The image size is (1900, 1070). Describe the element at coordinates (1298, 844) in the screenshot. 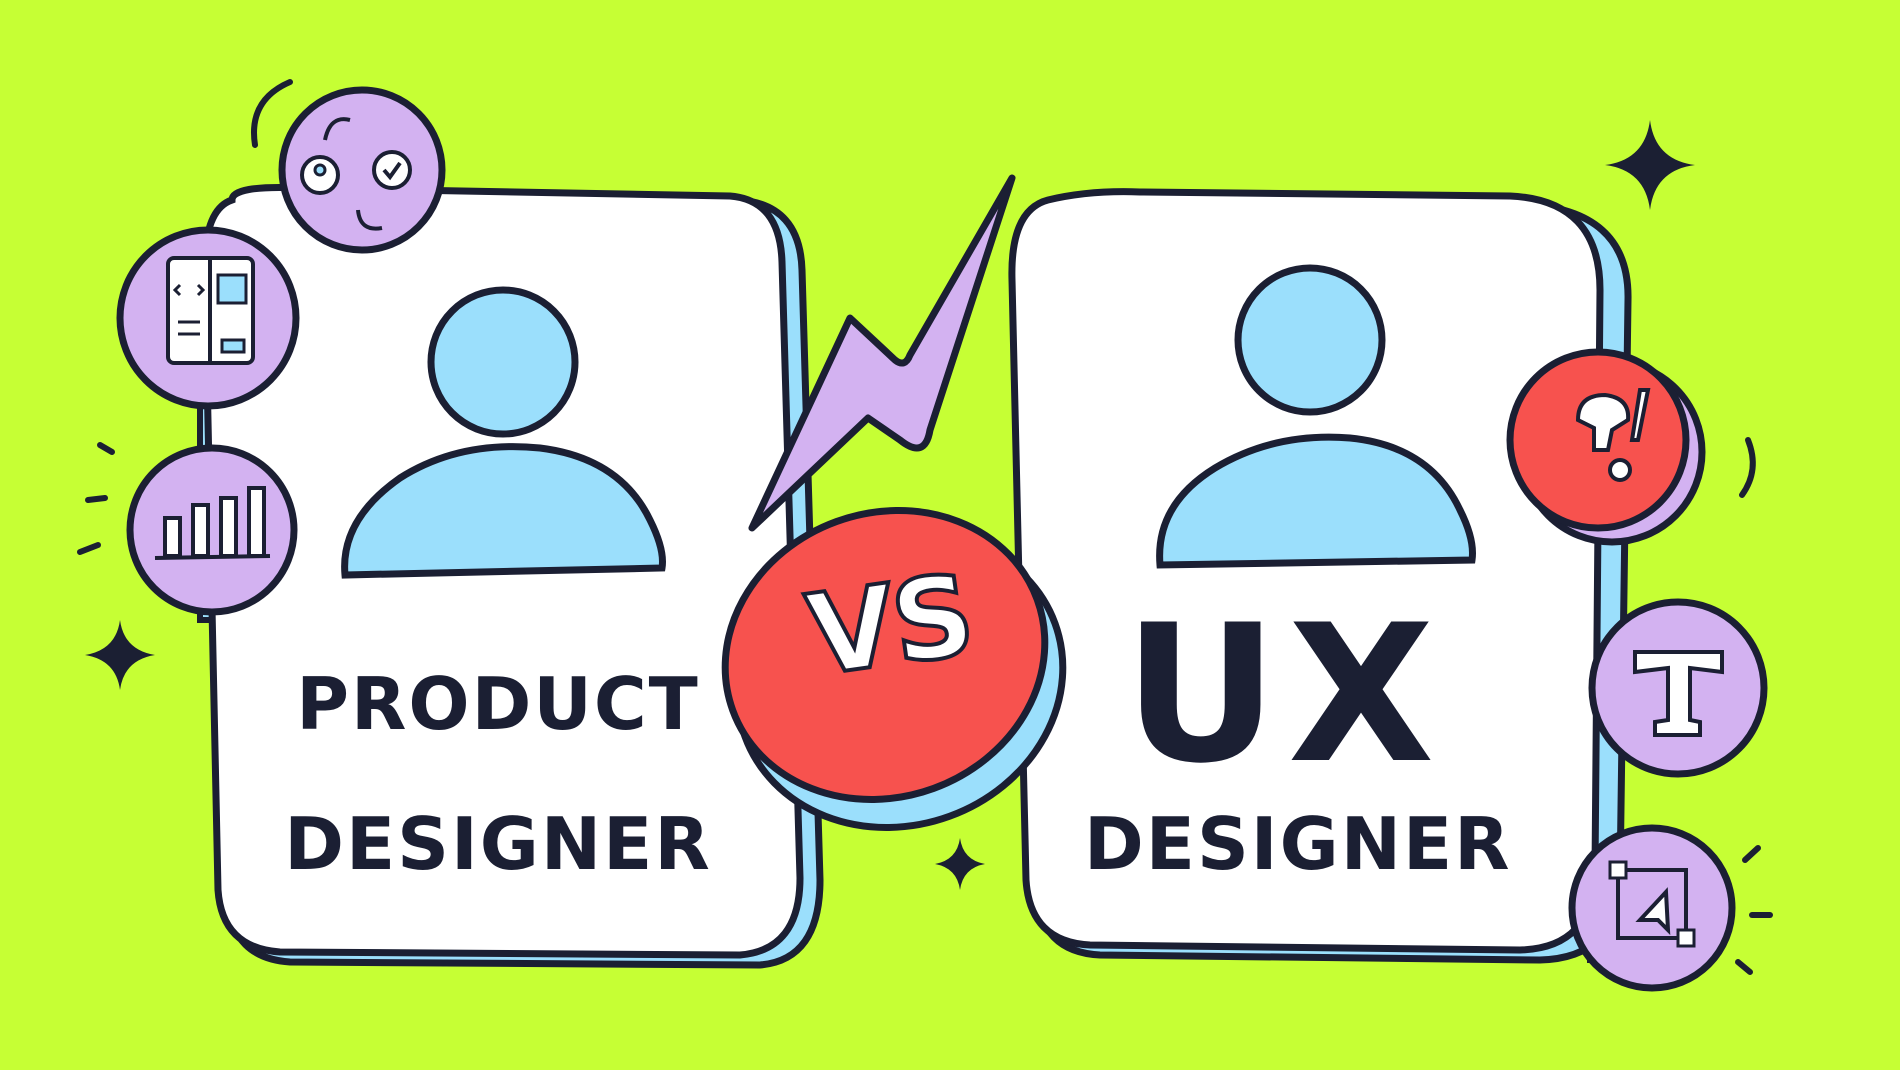

I see `right-title-line2: DESIGNER` at that location.